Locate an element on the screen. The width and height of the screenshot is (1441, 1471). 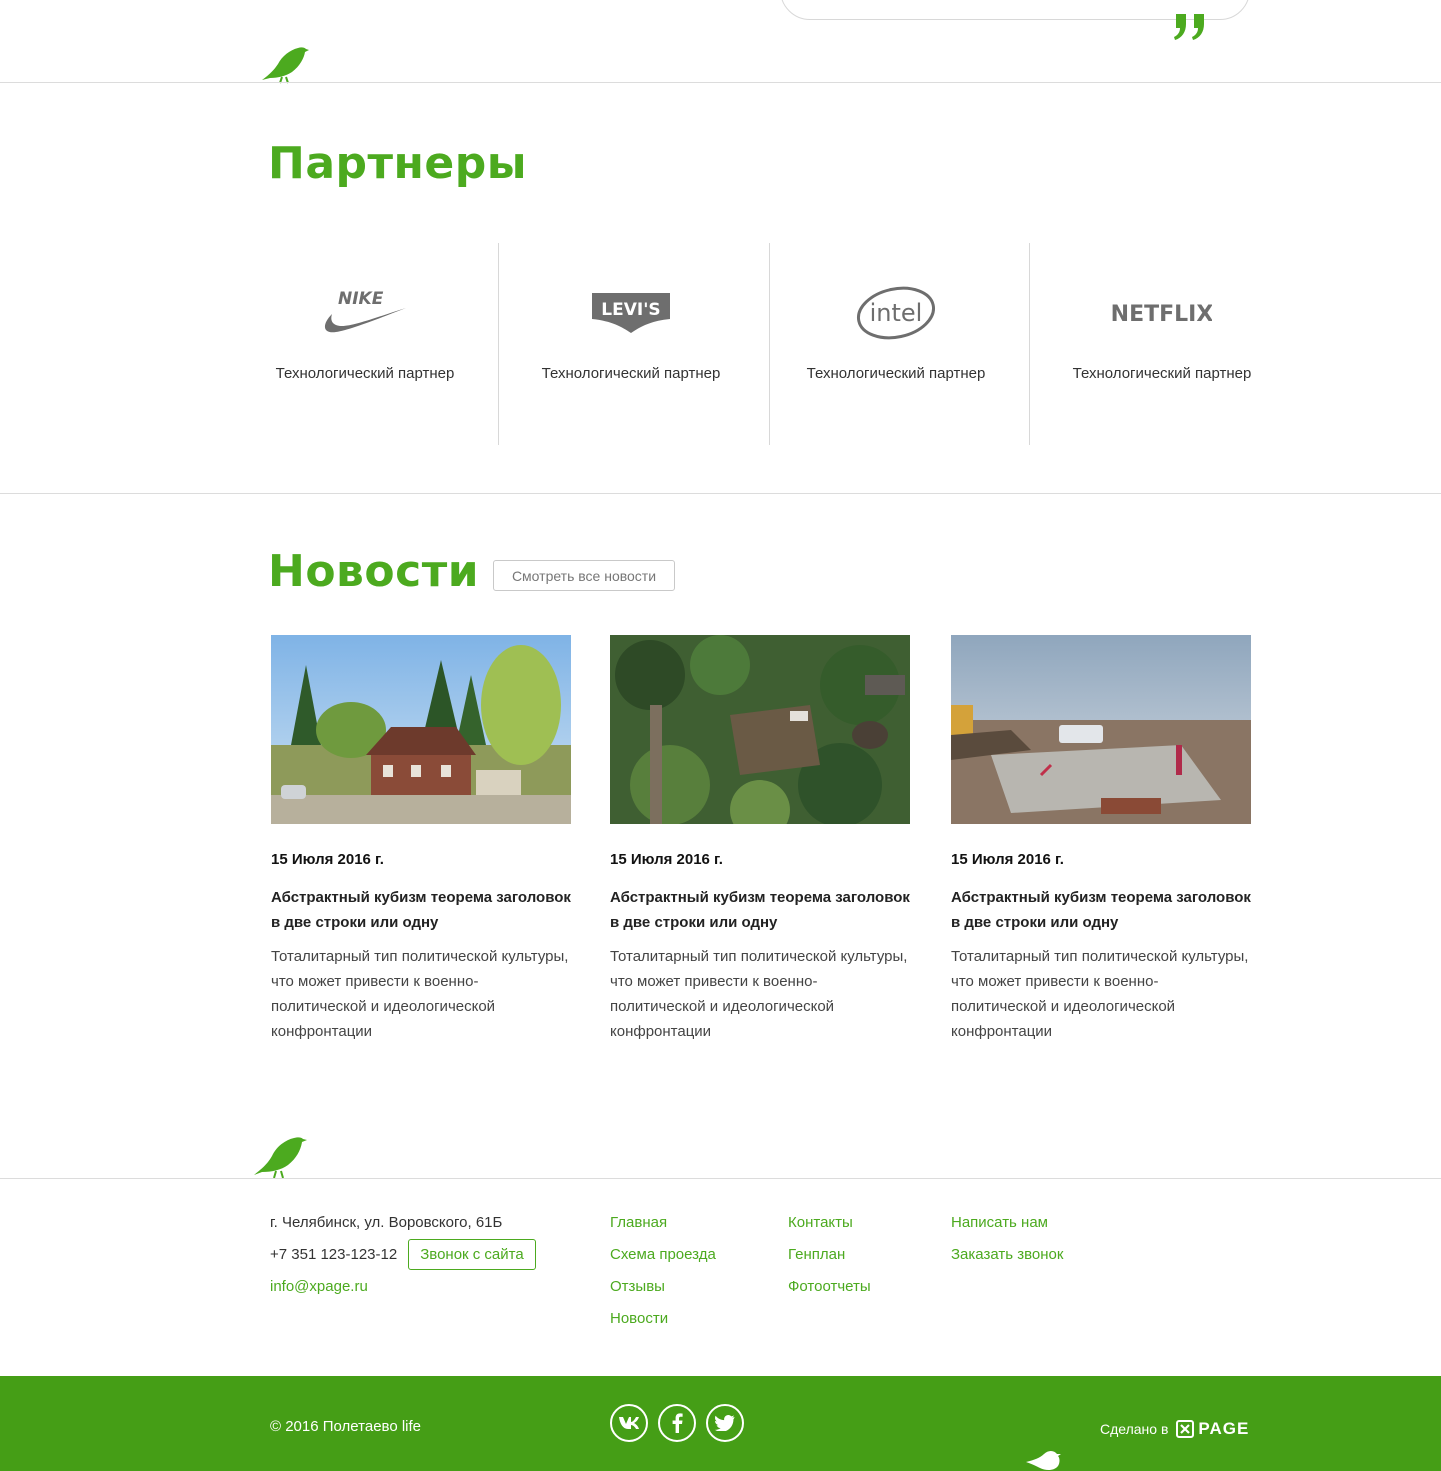
news-photo-aerial is located at coordinates (760, 729).